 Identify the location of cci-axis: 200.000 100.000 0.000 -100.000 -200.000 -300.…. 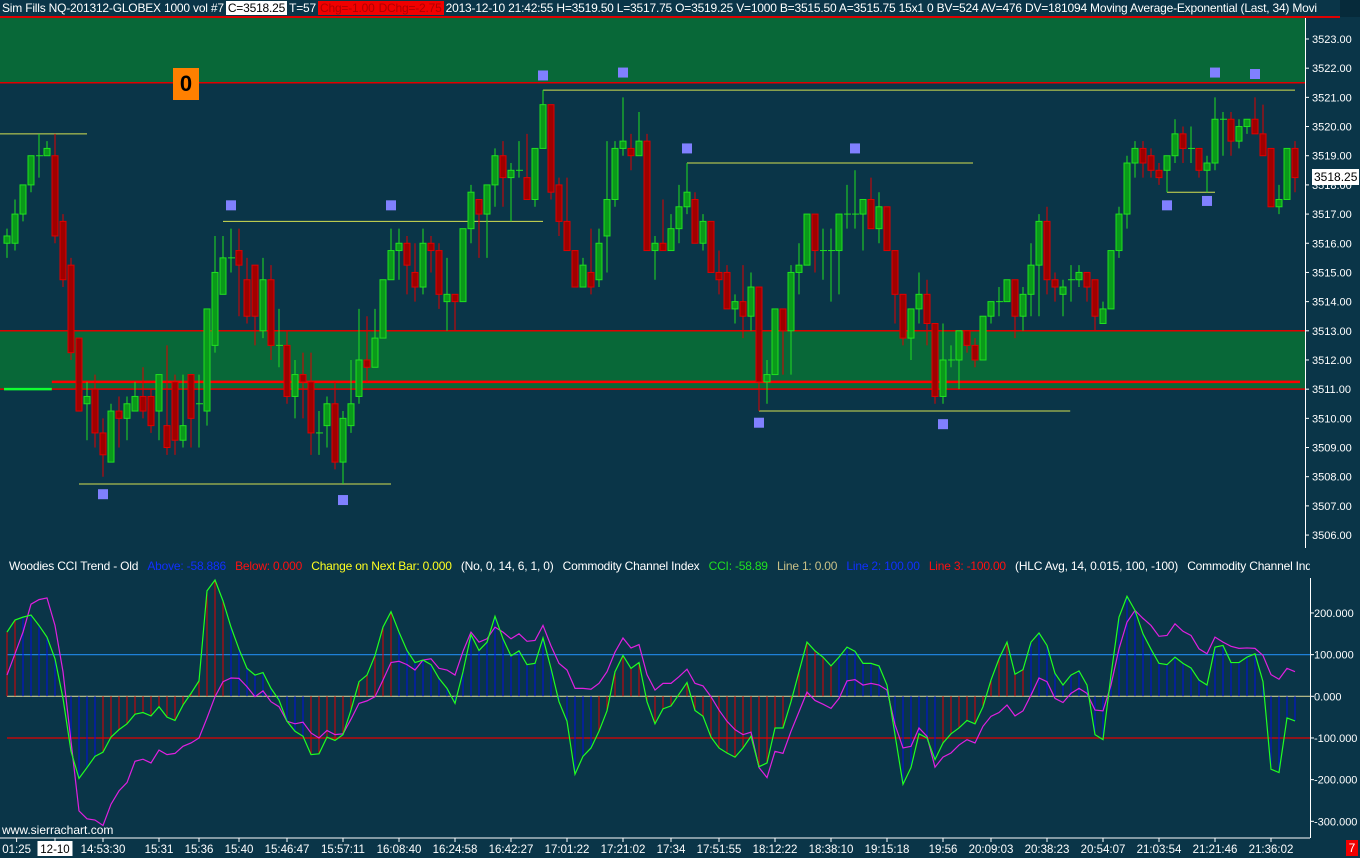
(1333, 708).